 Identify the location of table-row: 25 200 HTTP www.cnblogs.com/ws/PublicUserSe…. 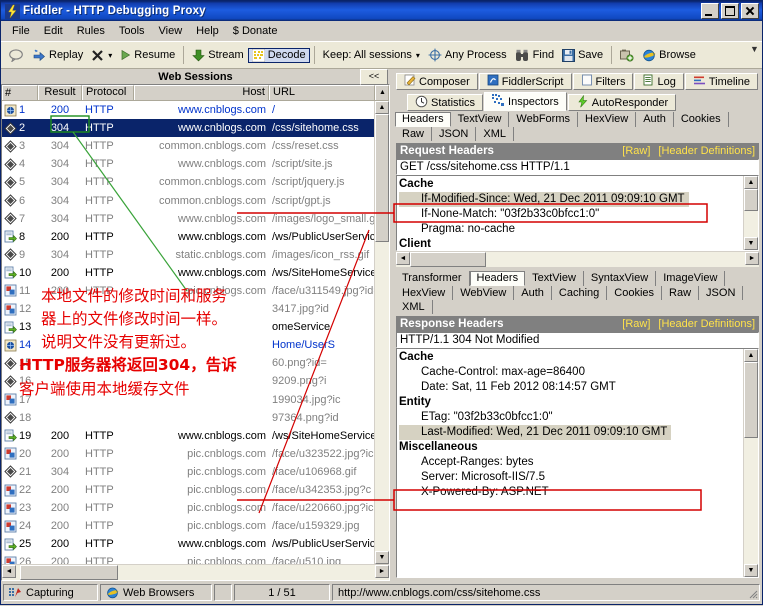
(195, 544).